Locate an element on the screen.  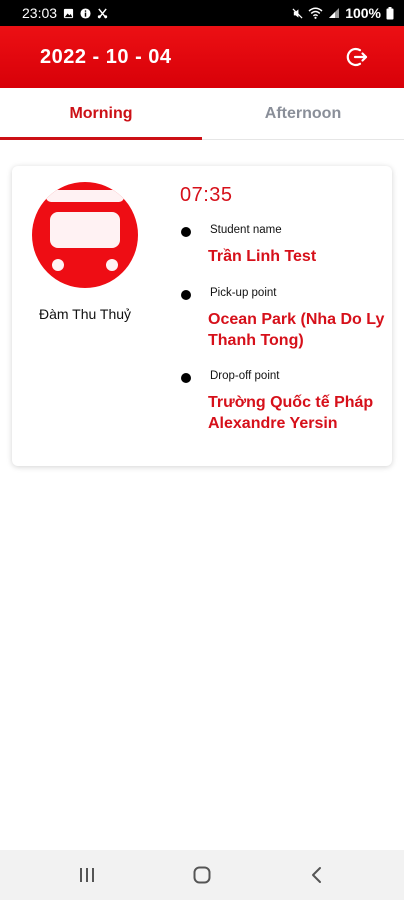
status-bar: 23:03 100% is located at coordinates (202, 13).